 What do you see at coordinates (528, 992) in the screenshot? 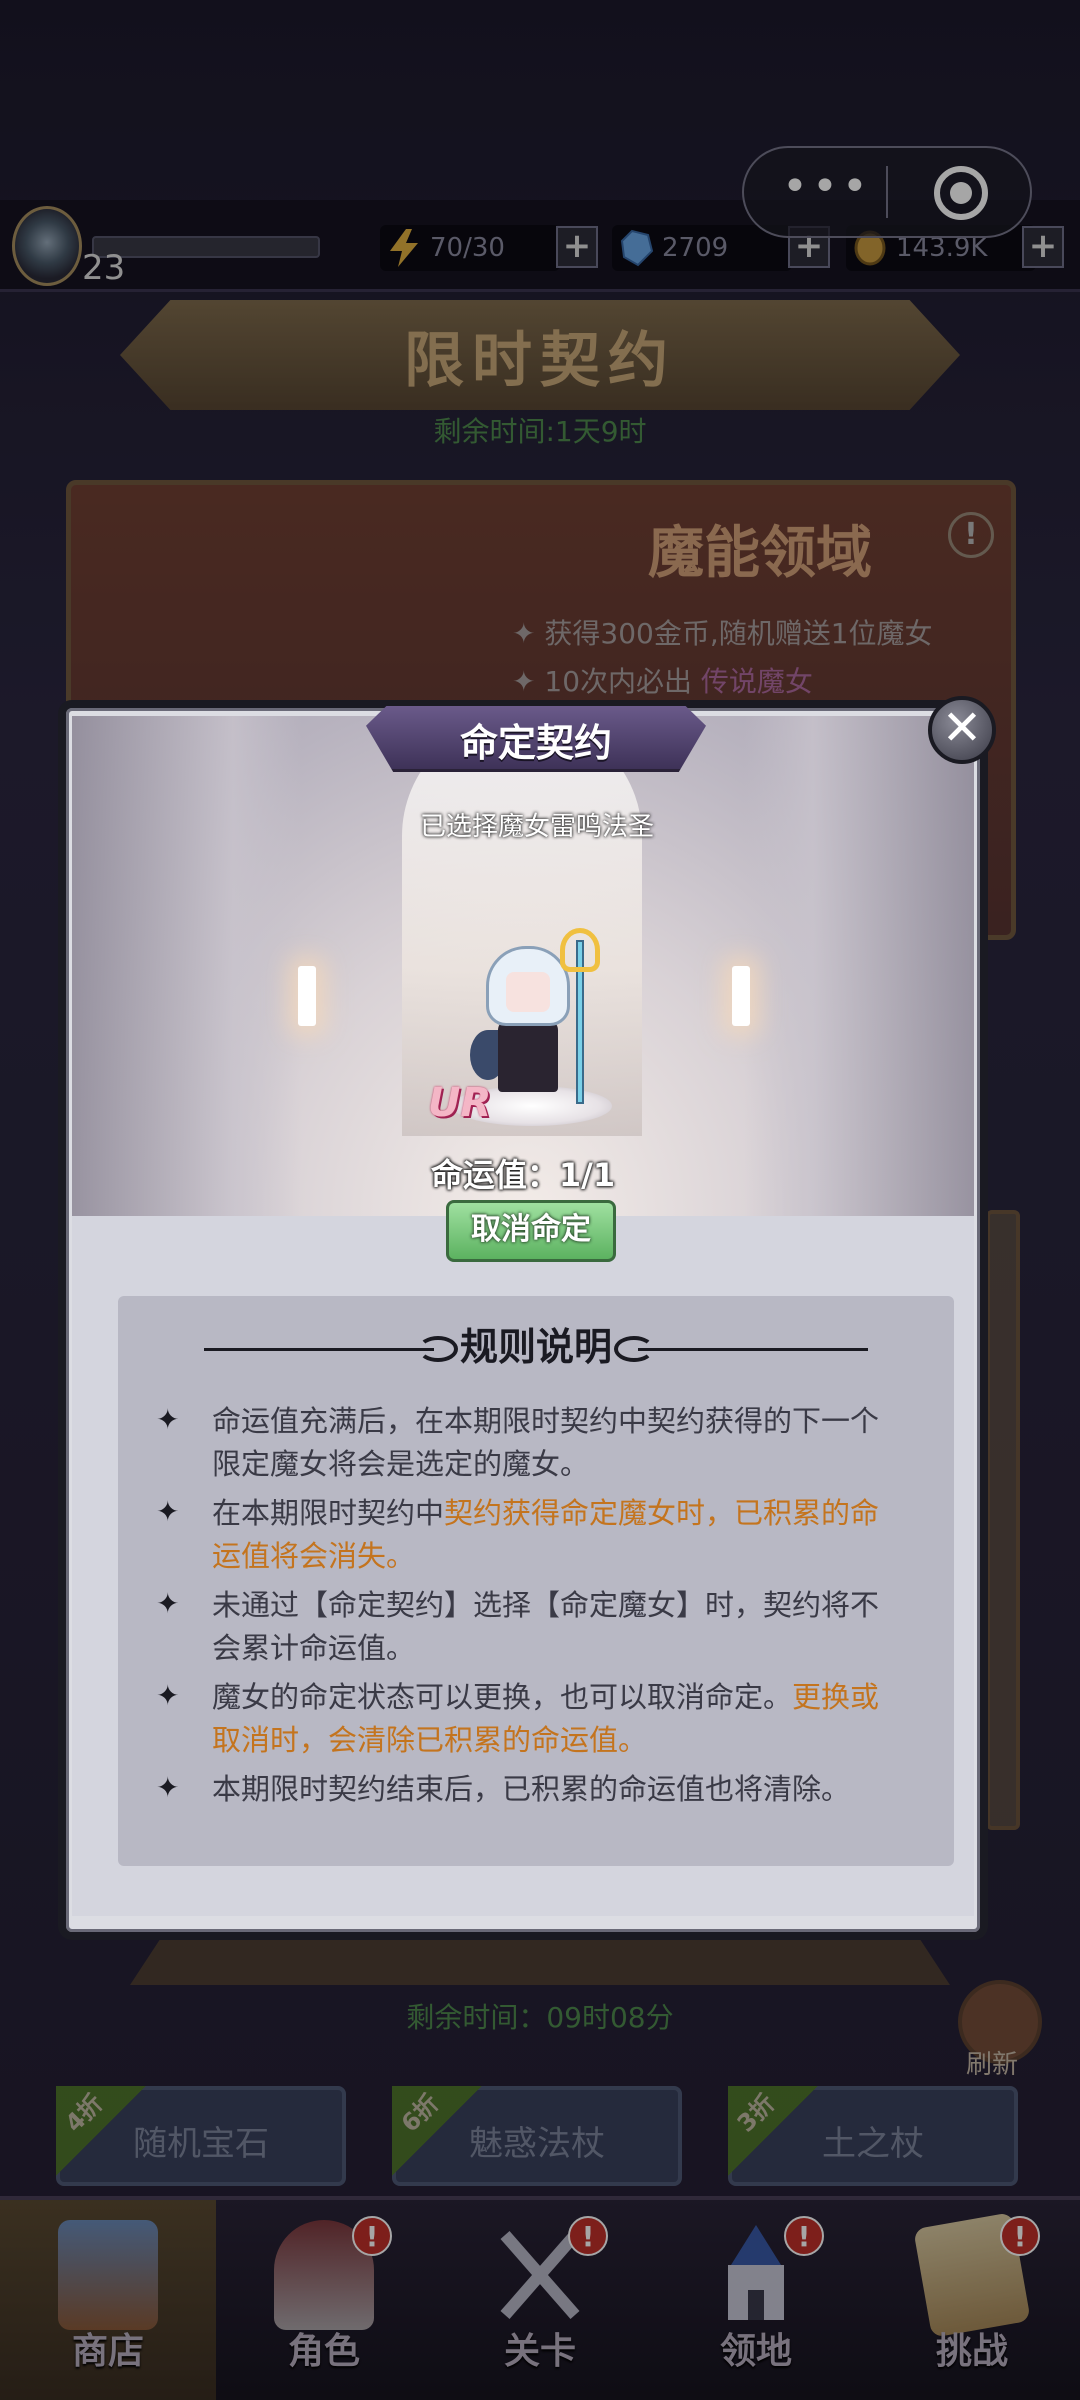
I see `character-face` at bounding box center [528, 992].